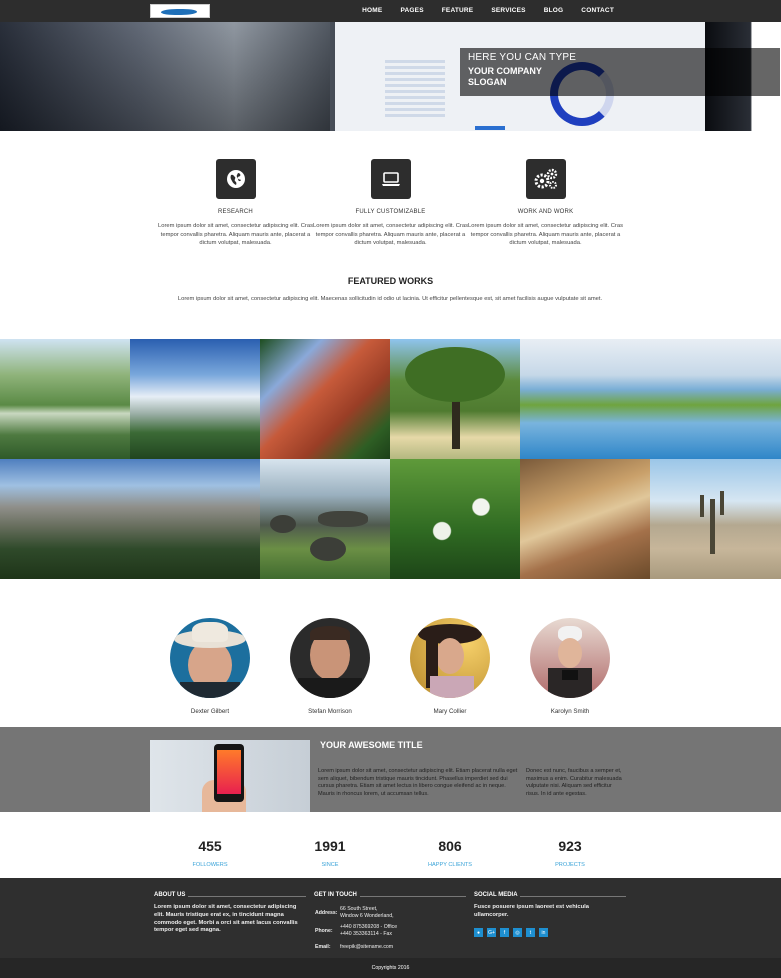  I want to click on feature-title: RESEARCH, so click(235, 212).